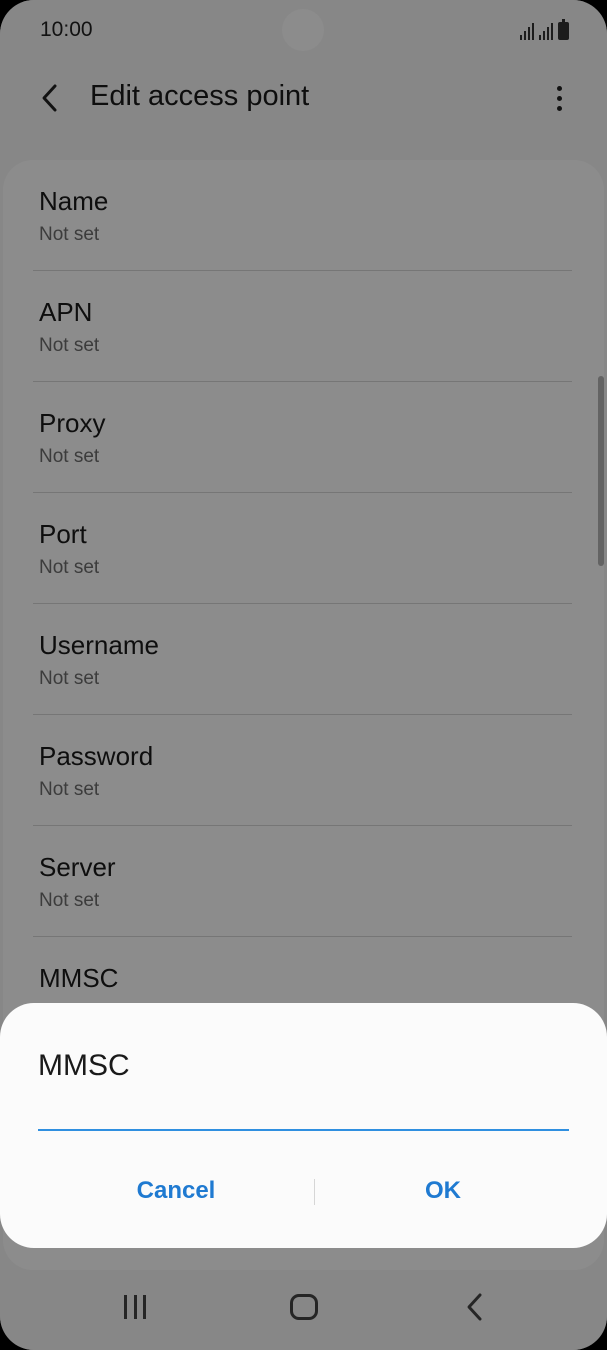 The height and width of the screenshot is (1350, 607). I want to click on cancel-button: Cancel, so click(176, 1191).